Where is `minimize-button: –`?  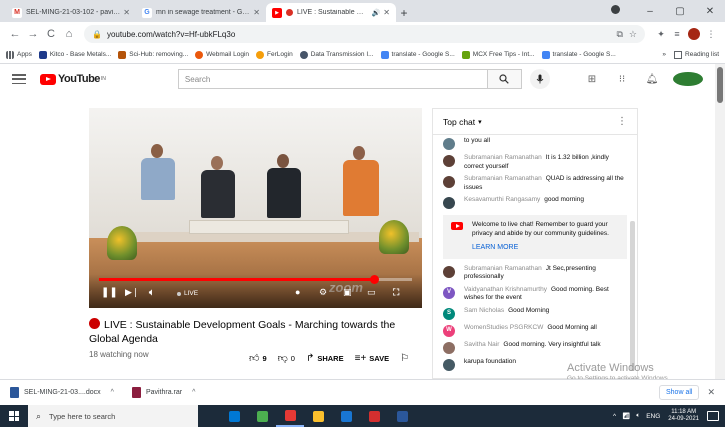 minimize-button: – is located at coordinates (650, 11).